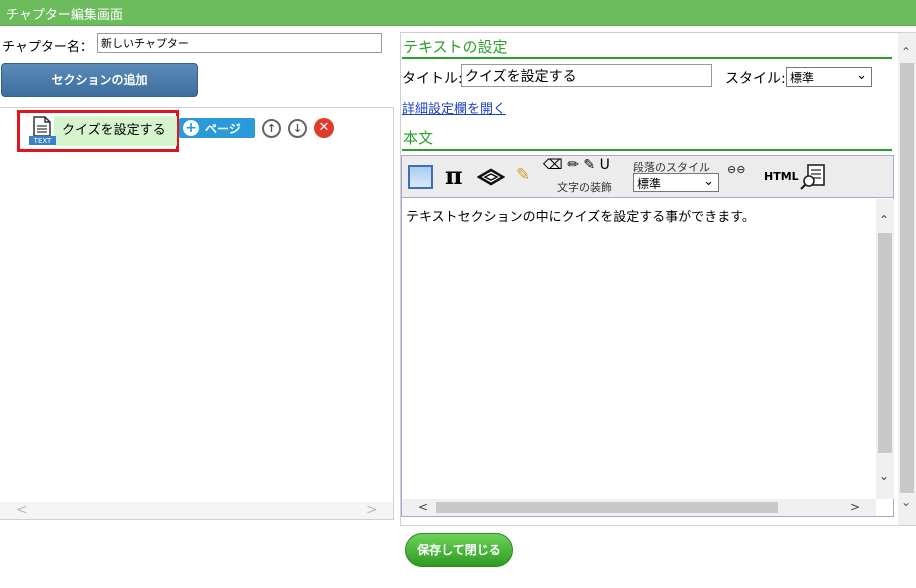 Image resolution: width=916 pixels, height=588 pixels. Describe the element at coordinates (755, 79) in the screenshot. I see `style-label: スタイル:` at that location.